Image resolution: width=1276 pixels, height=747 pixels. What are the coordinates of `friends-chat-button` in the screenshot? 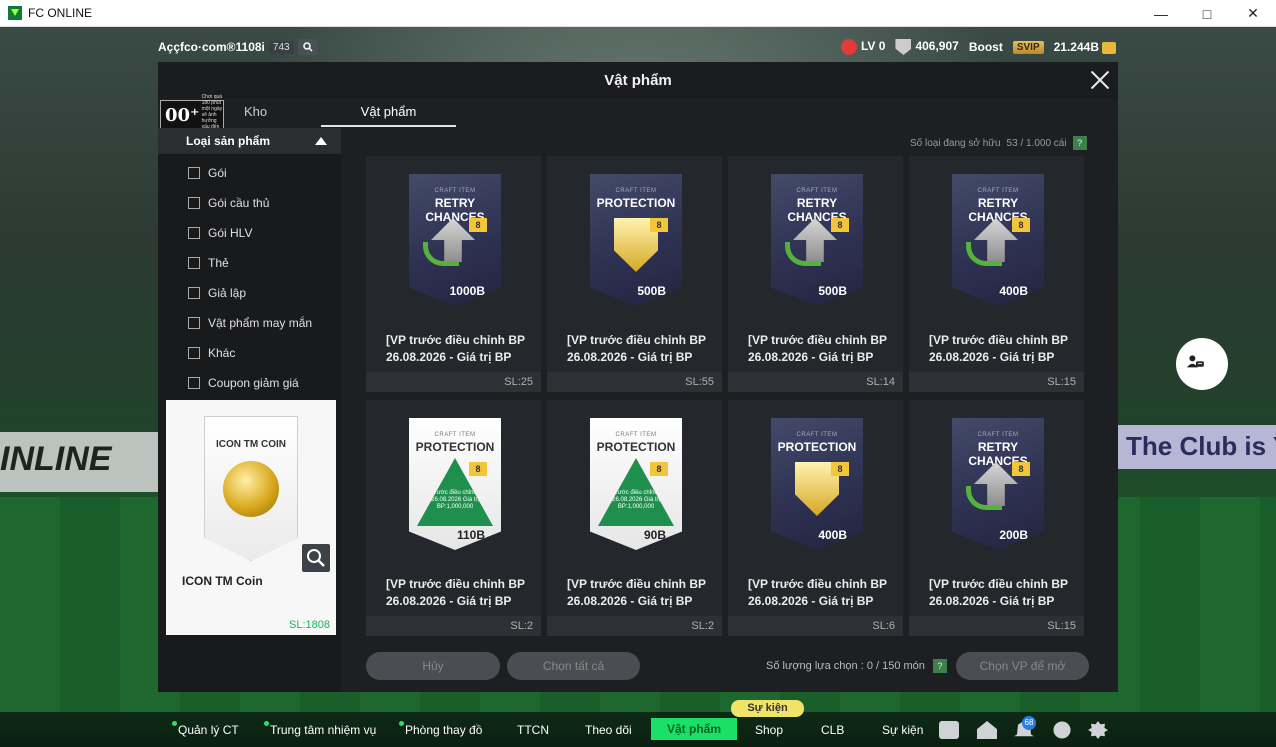 It's located at (1202, 364).